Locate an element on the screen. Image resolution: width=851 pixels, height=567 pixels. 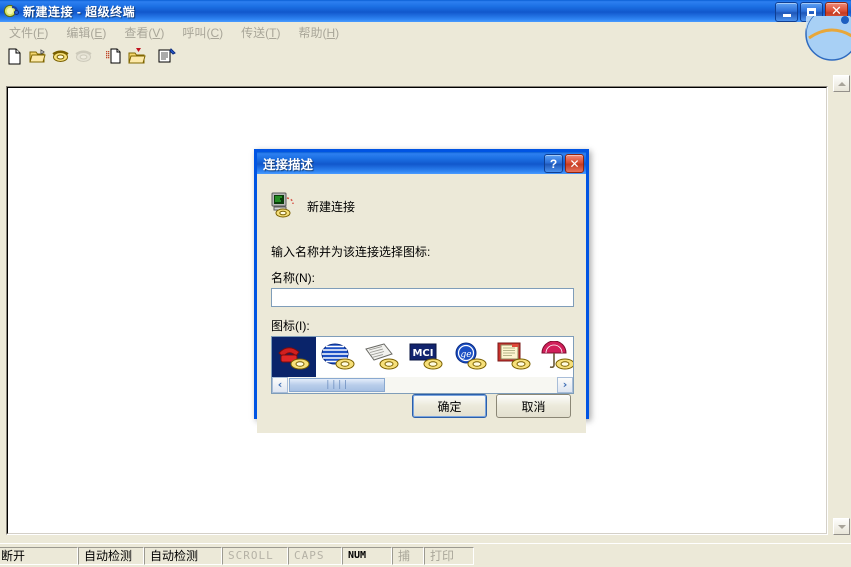
help-button: ? is located at coordinates (553, 163).